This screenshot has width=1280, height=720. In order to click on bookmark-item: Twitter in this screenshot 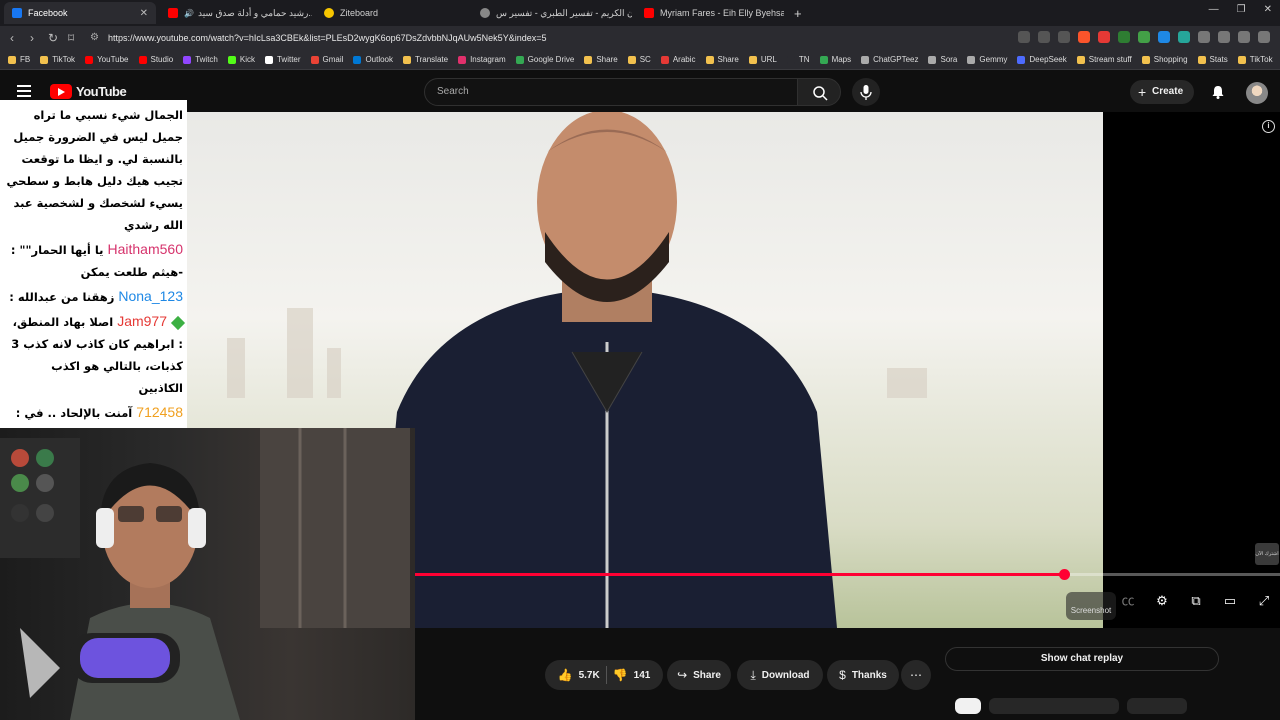, I will do `click(282, 59)`.